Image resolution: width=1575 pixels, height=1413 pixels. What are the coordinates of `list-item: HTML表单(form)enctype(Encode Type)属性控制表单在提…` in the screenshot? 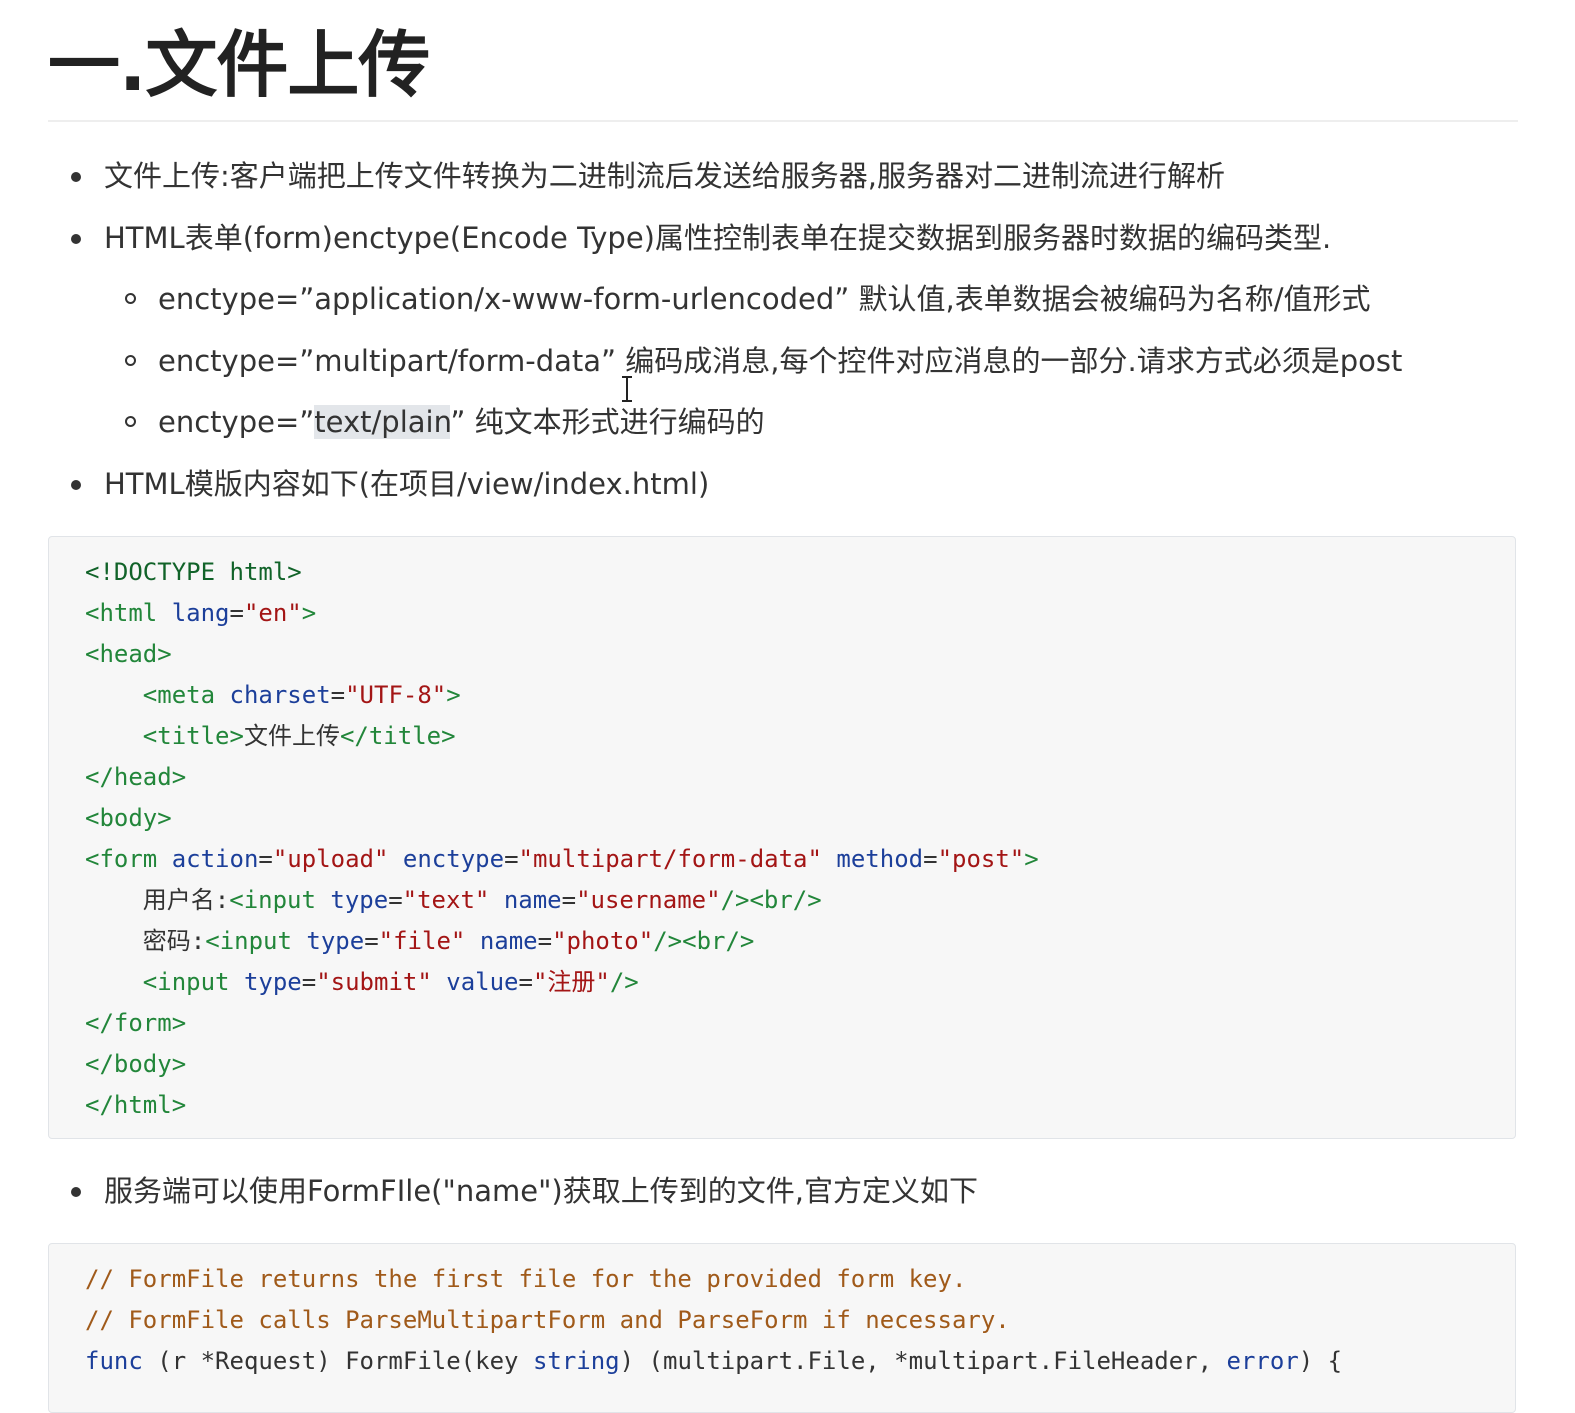 It's located at (806, 238).